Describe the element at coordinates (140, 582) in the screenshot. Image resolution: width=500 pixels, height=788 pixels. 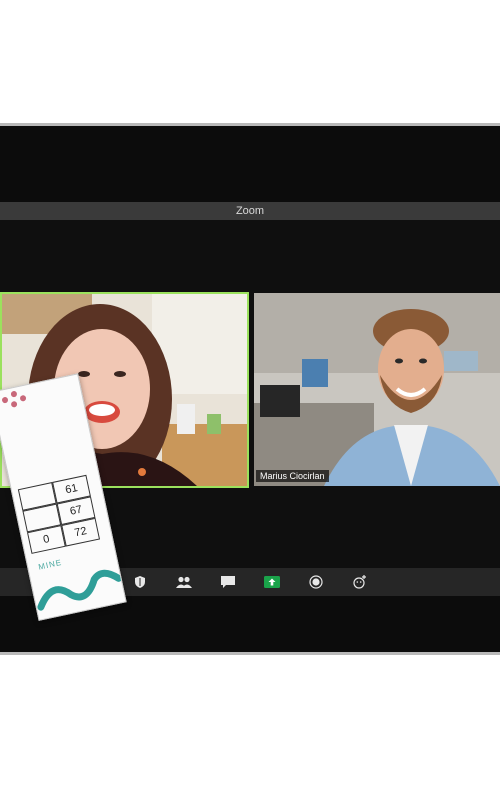
I see `security-icon` at that location.